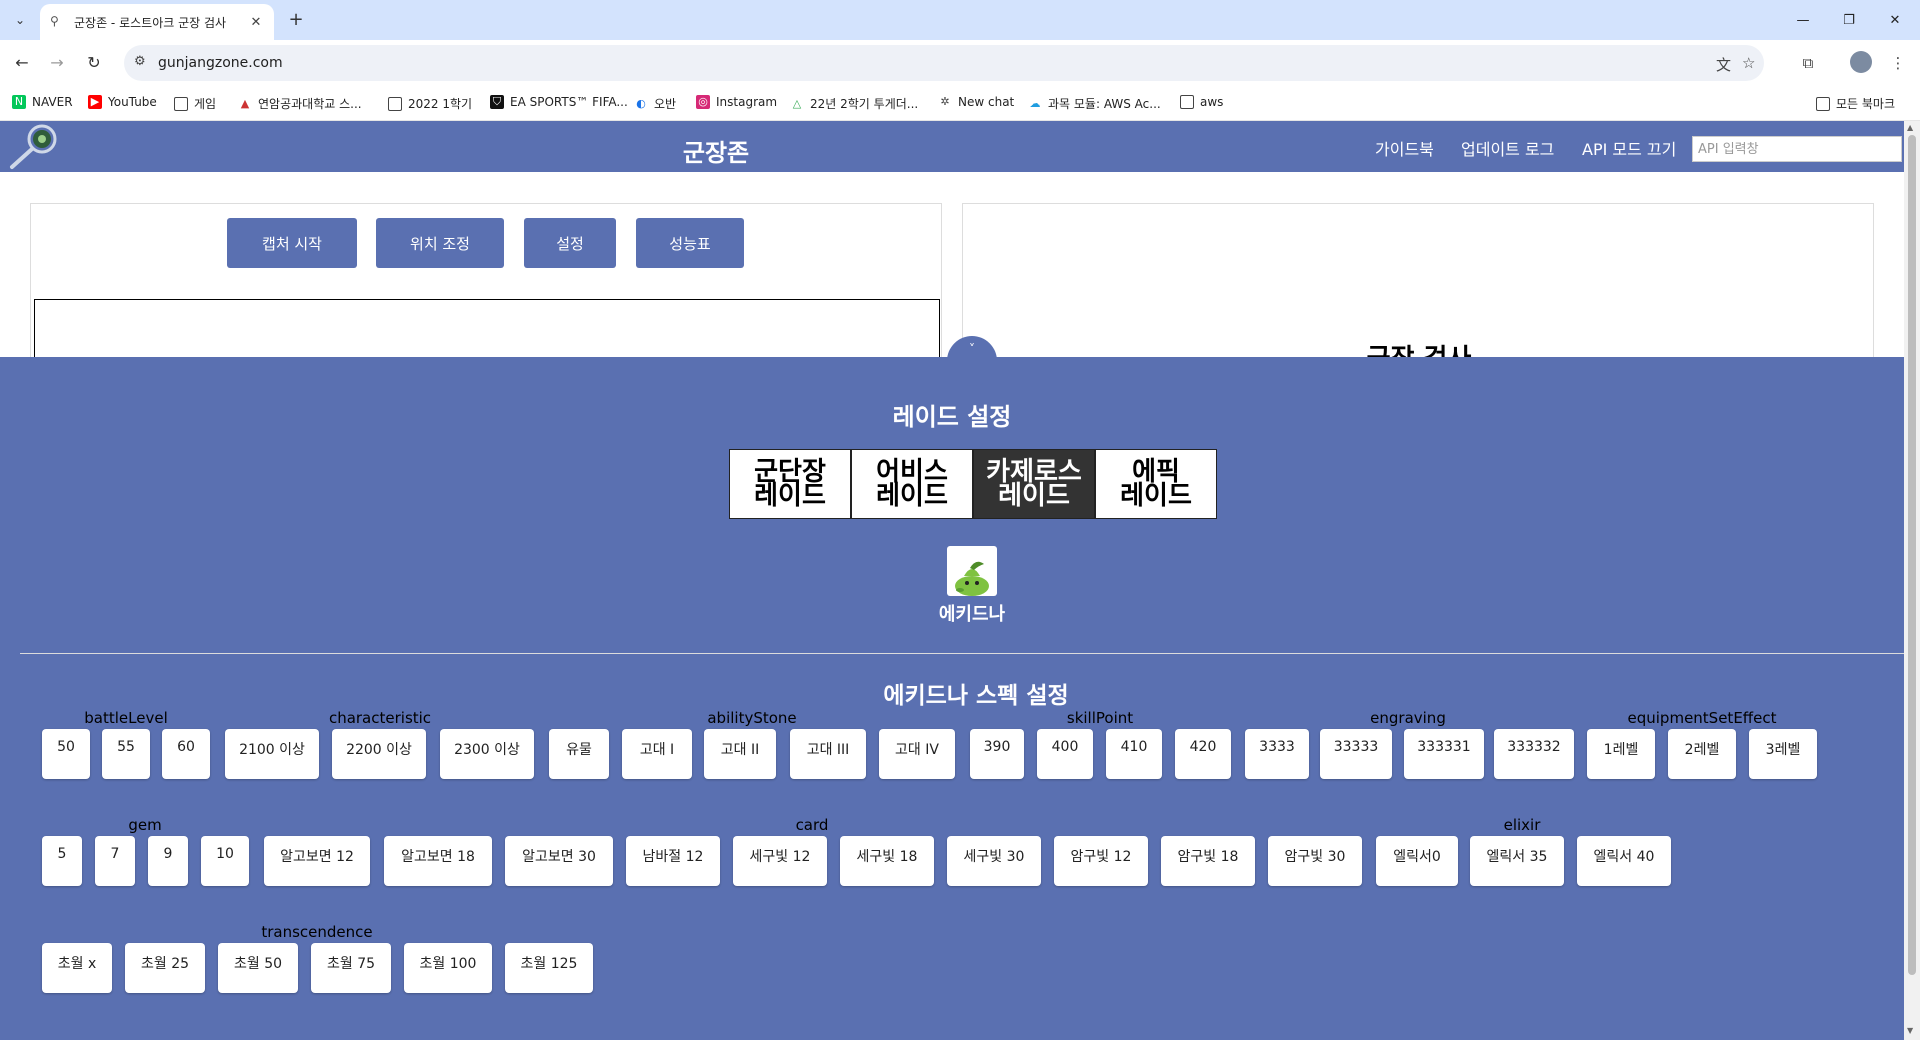 The height and width of the screenshot is (1040, 1920). Describe the element at coordinates (690, 243) in the screenshot. I see `performance-table-button: 성능표` at that location.